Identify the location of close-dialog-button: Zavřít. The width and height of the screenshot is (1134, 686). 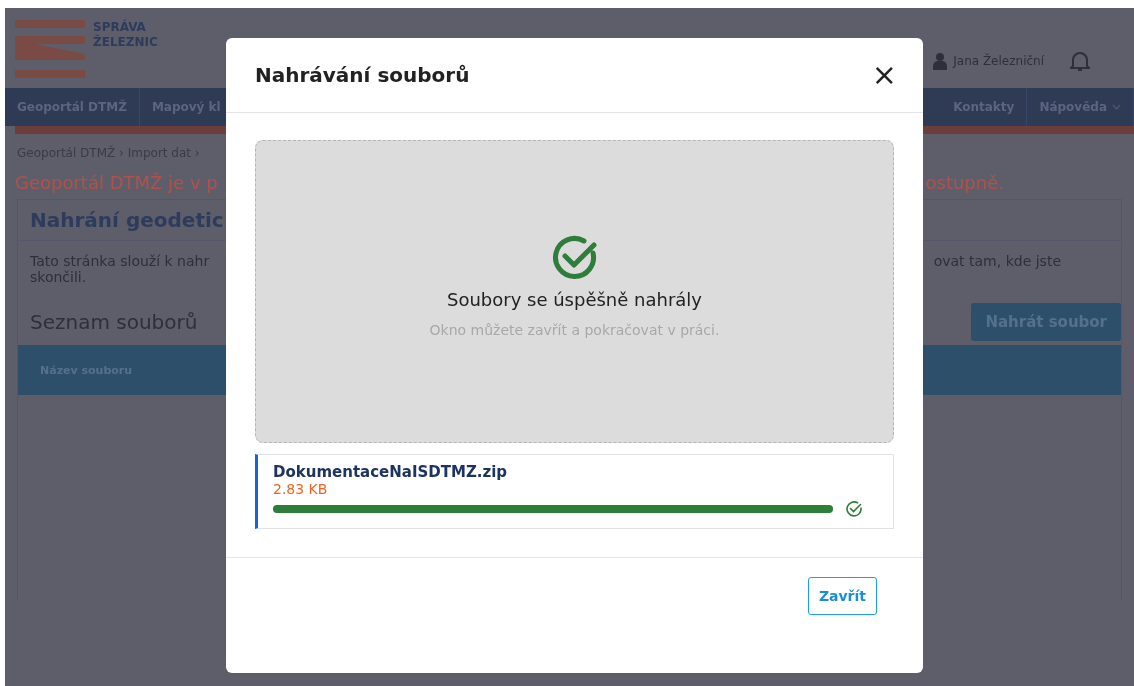
(842, 596).